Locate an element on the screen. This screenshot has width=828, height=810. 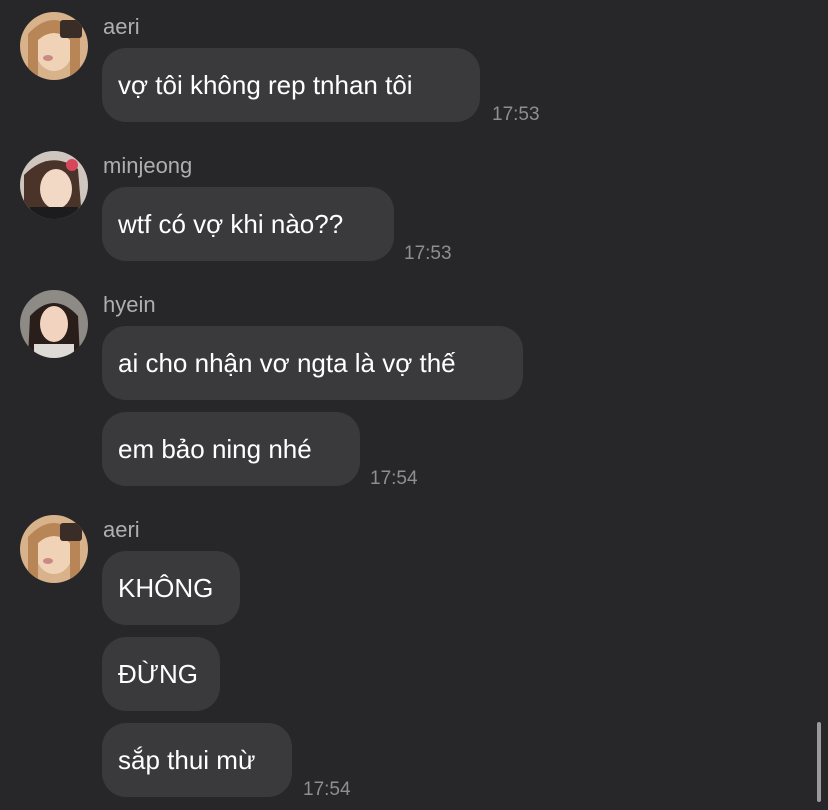
message-bubble: KHÔNG is located at coordinates (171, 588).